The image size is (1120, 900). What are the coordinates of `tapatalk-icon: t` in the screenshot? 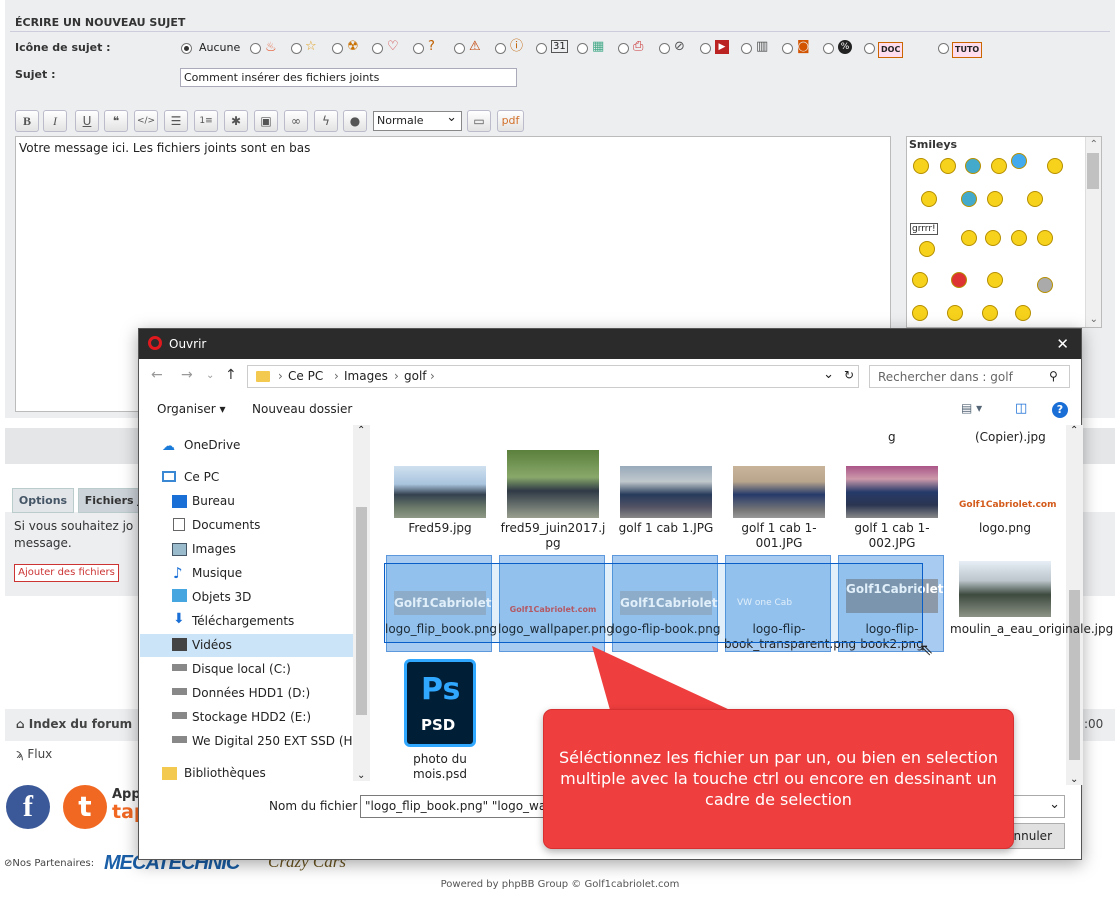 It's located at (85, 807).